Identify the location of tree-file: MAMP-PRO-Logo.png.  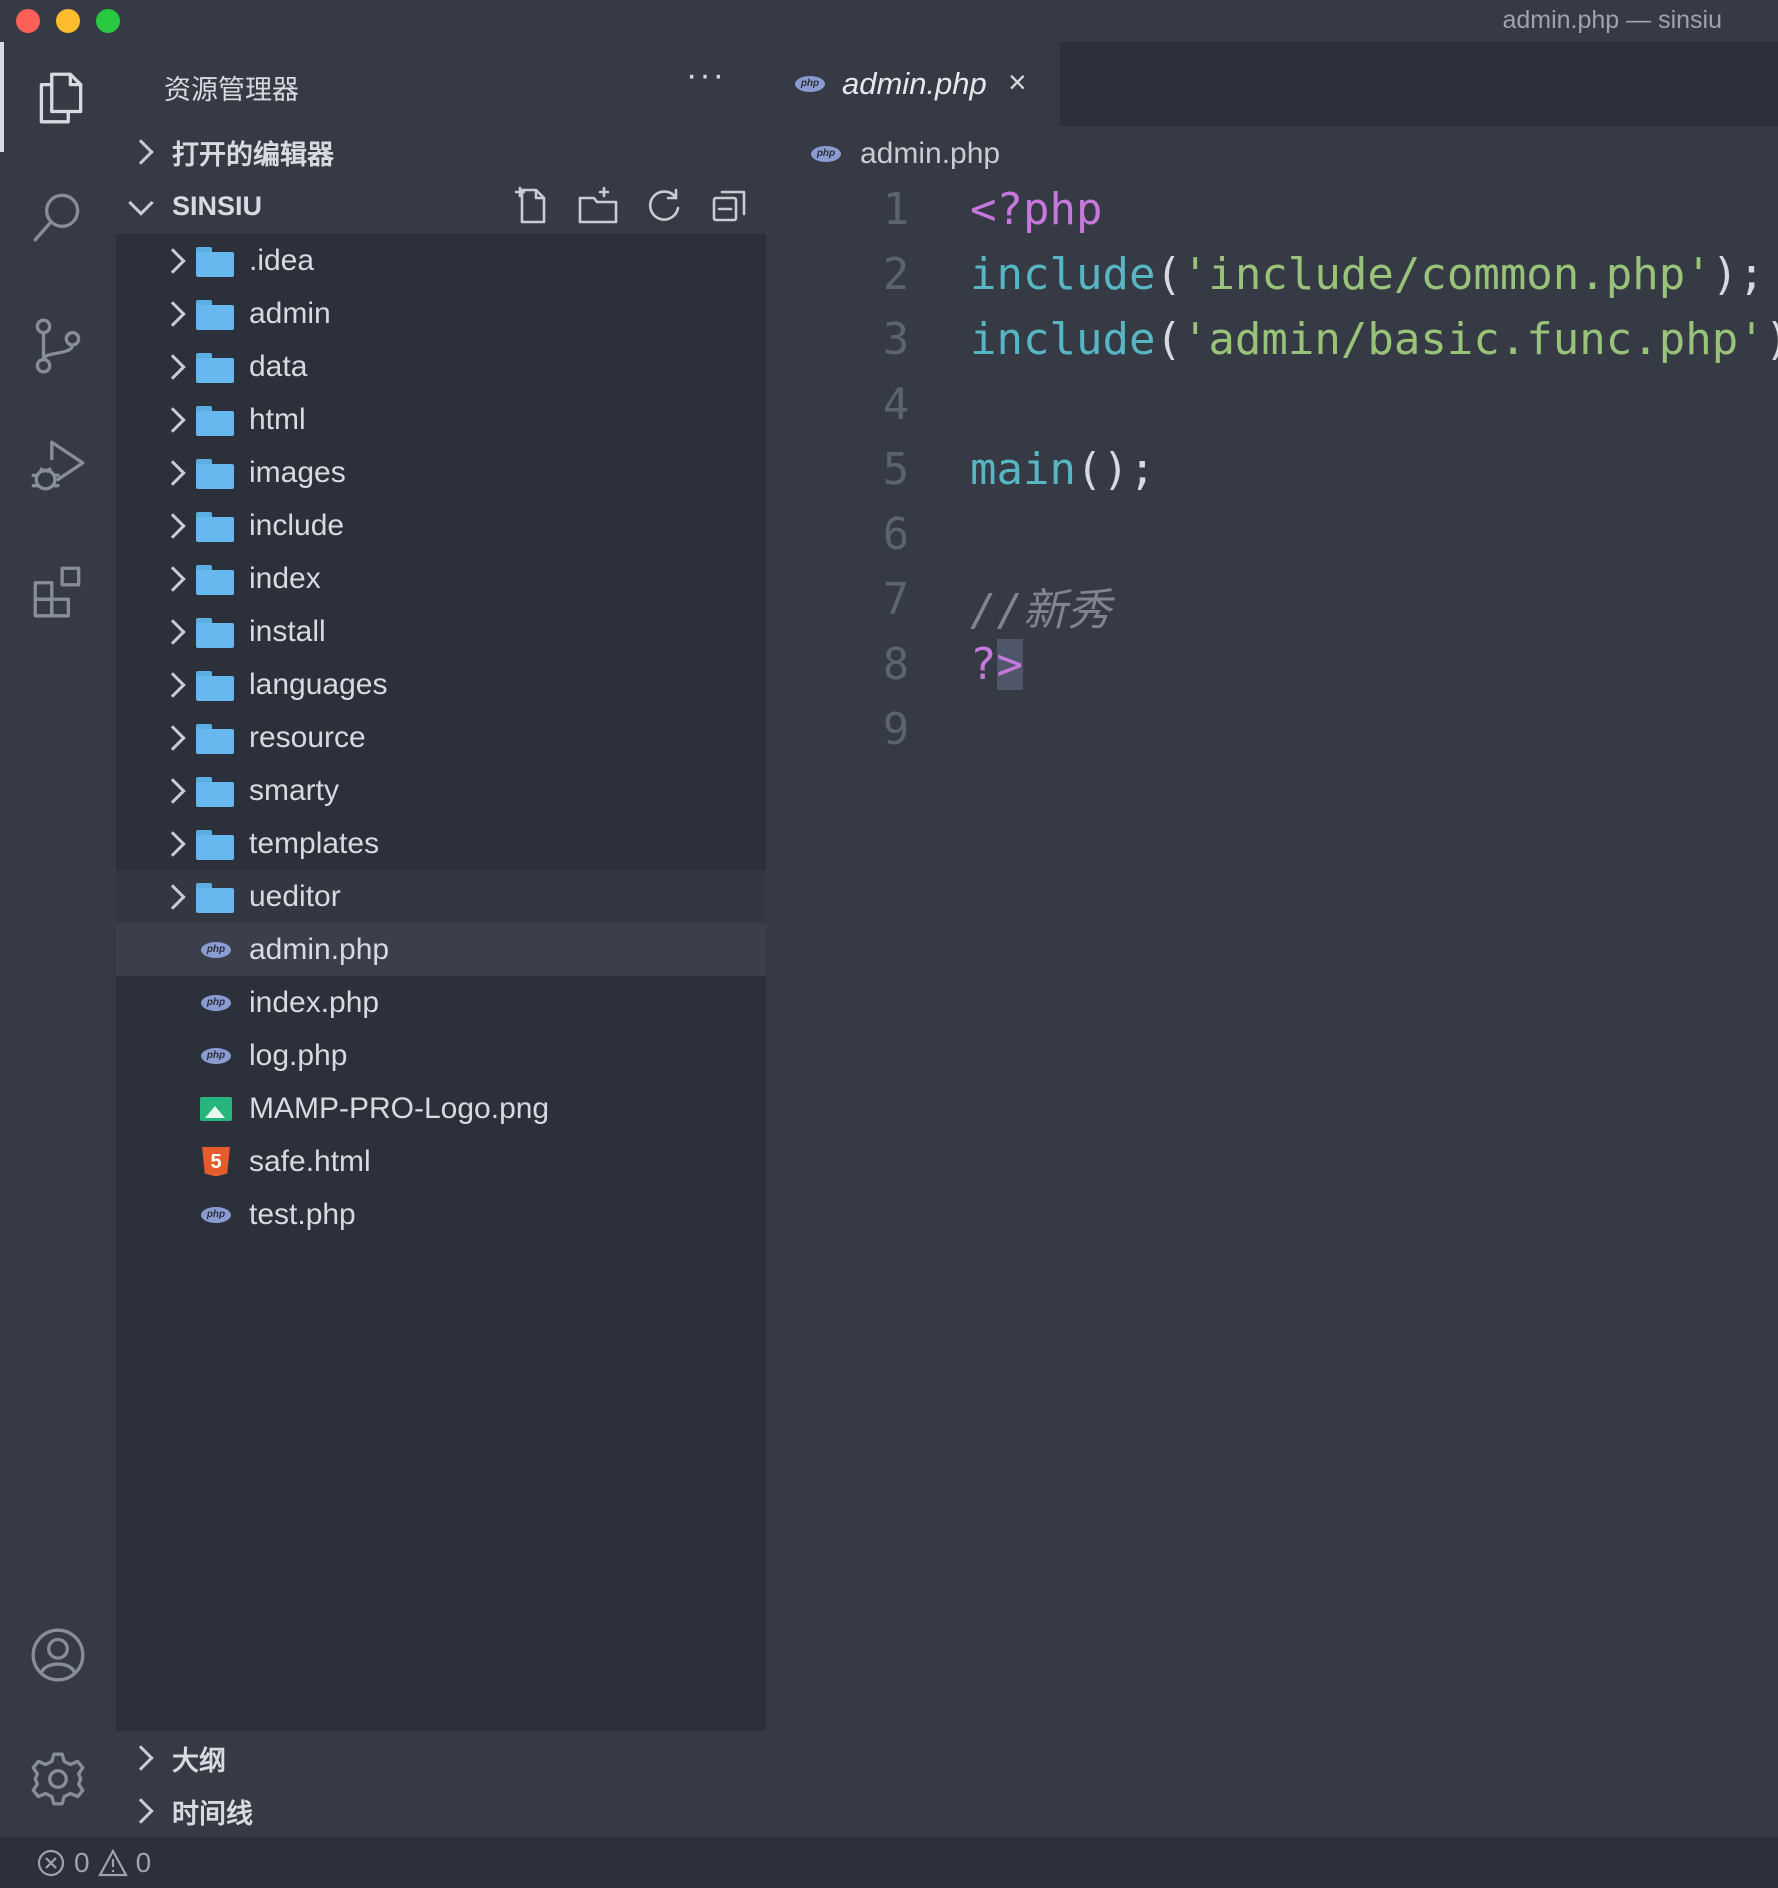
(441, 1108).